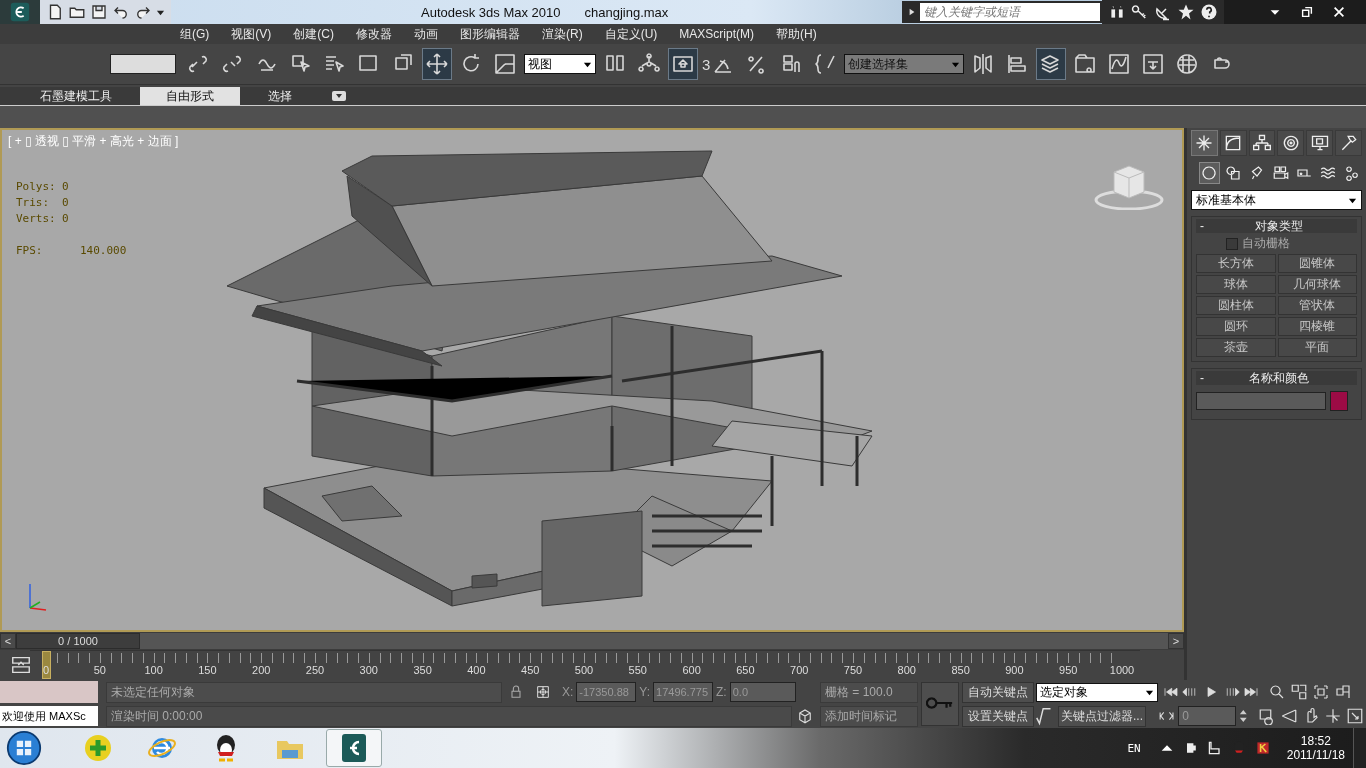 This screenshot has height=768, width=1366. What do you see at coordinates (1186, 12) in the screenshot?
I see `star-icon` at bounding box center [1186, 12].